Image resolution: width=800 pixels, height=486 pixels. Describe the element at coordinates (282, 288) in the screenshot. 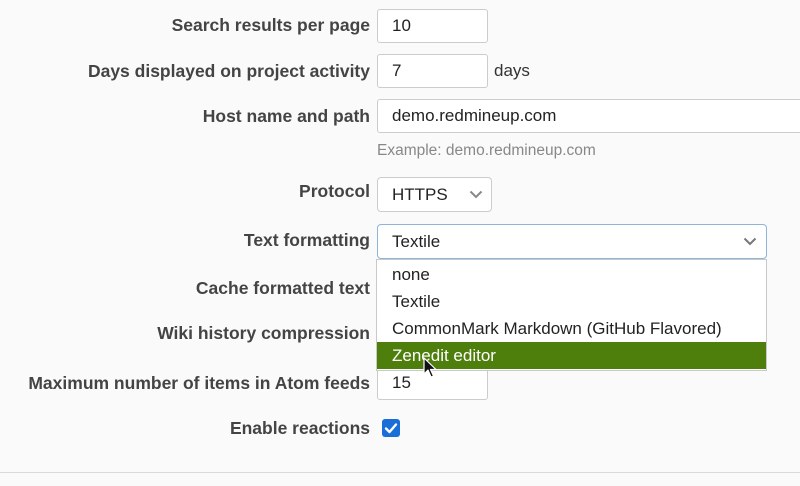

I see `cache-formatted-text-label: Cache formatted text` at that location.